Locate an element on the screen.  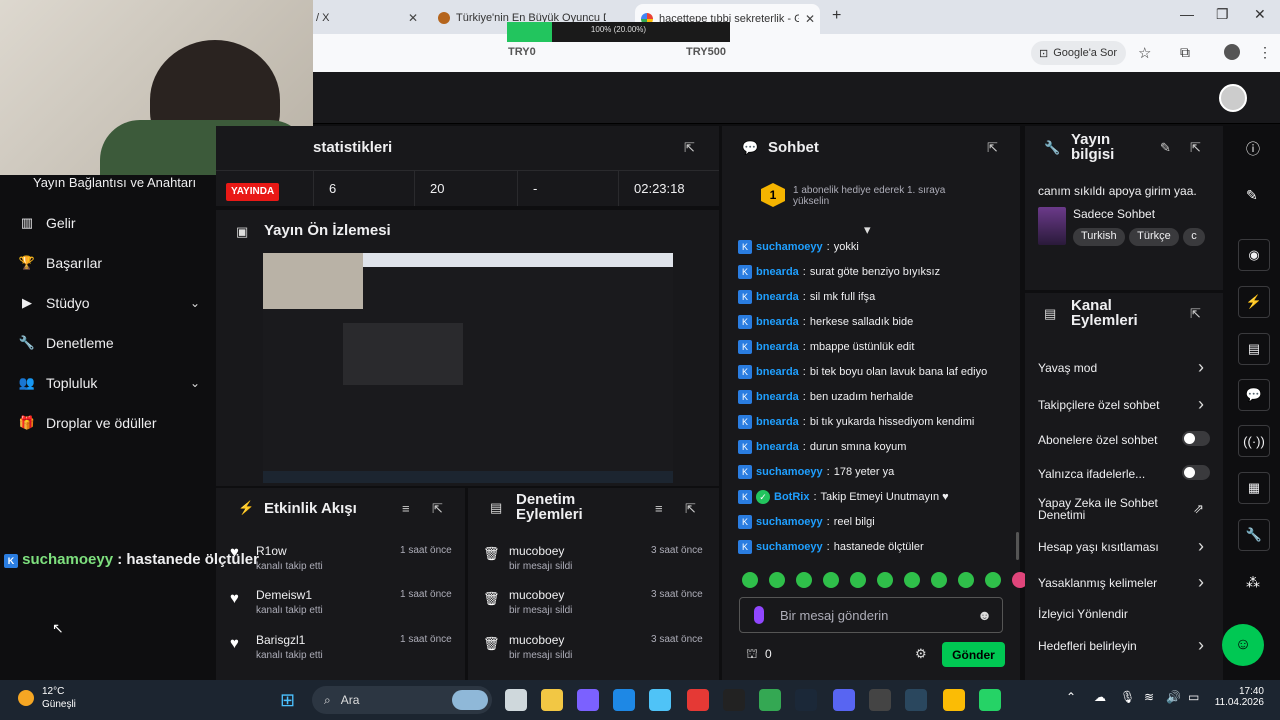
info-icon: ⓘ is located at coordinates (1253, 149).